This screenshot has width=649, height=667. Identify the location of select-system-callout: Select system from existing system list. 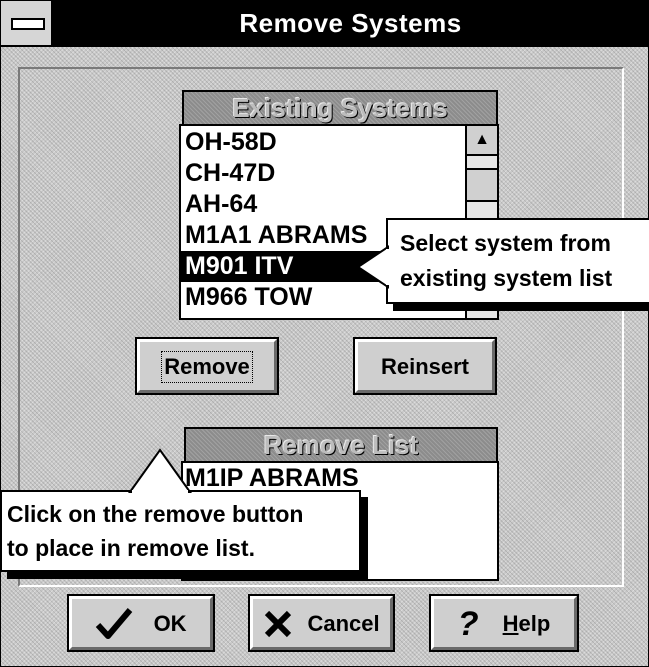
(517, 261).